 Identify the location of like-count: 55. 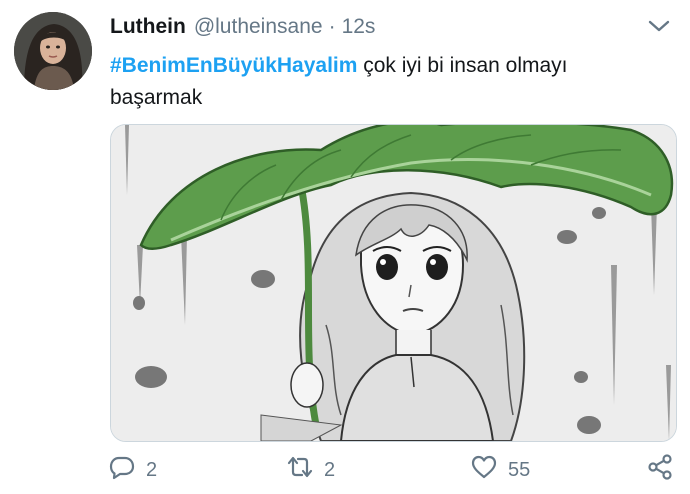
(519, 469).